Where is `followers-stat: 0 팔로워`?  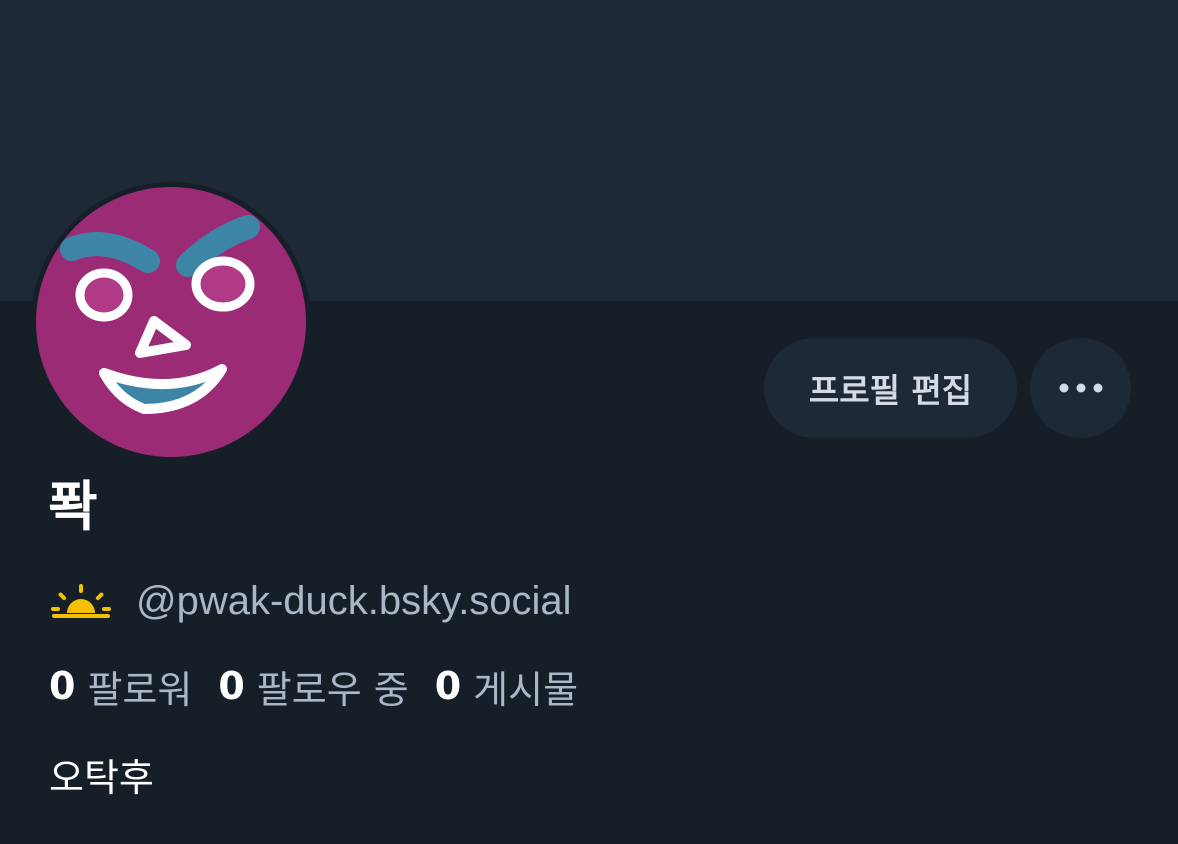 followers-stat: 0 팔로워 is located at coordinates (120, 686).